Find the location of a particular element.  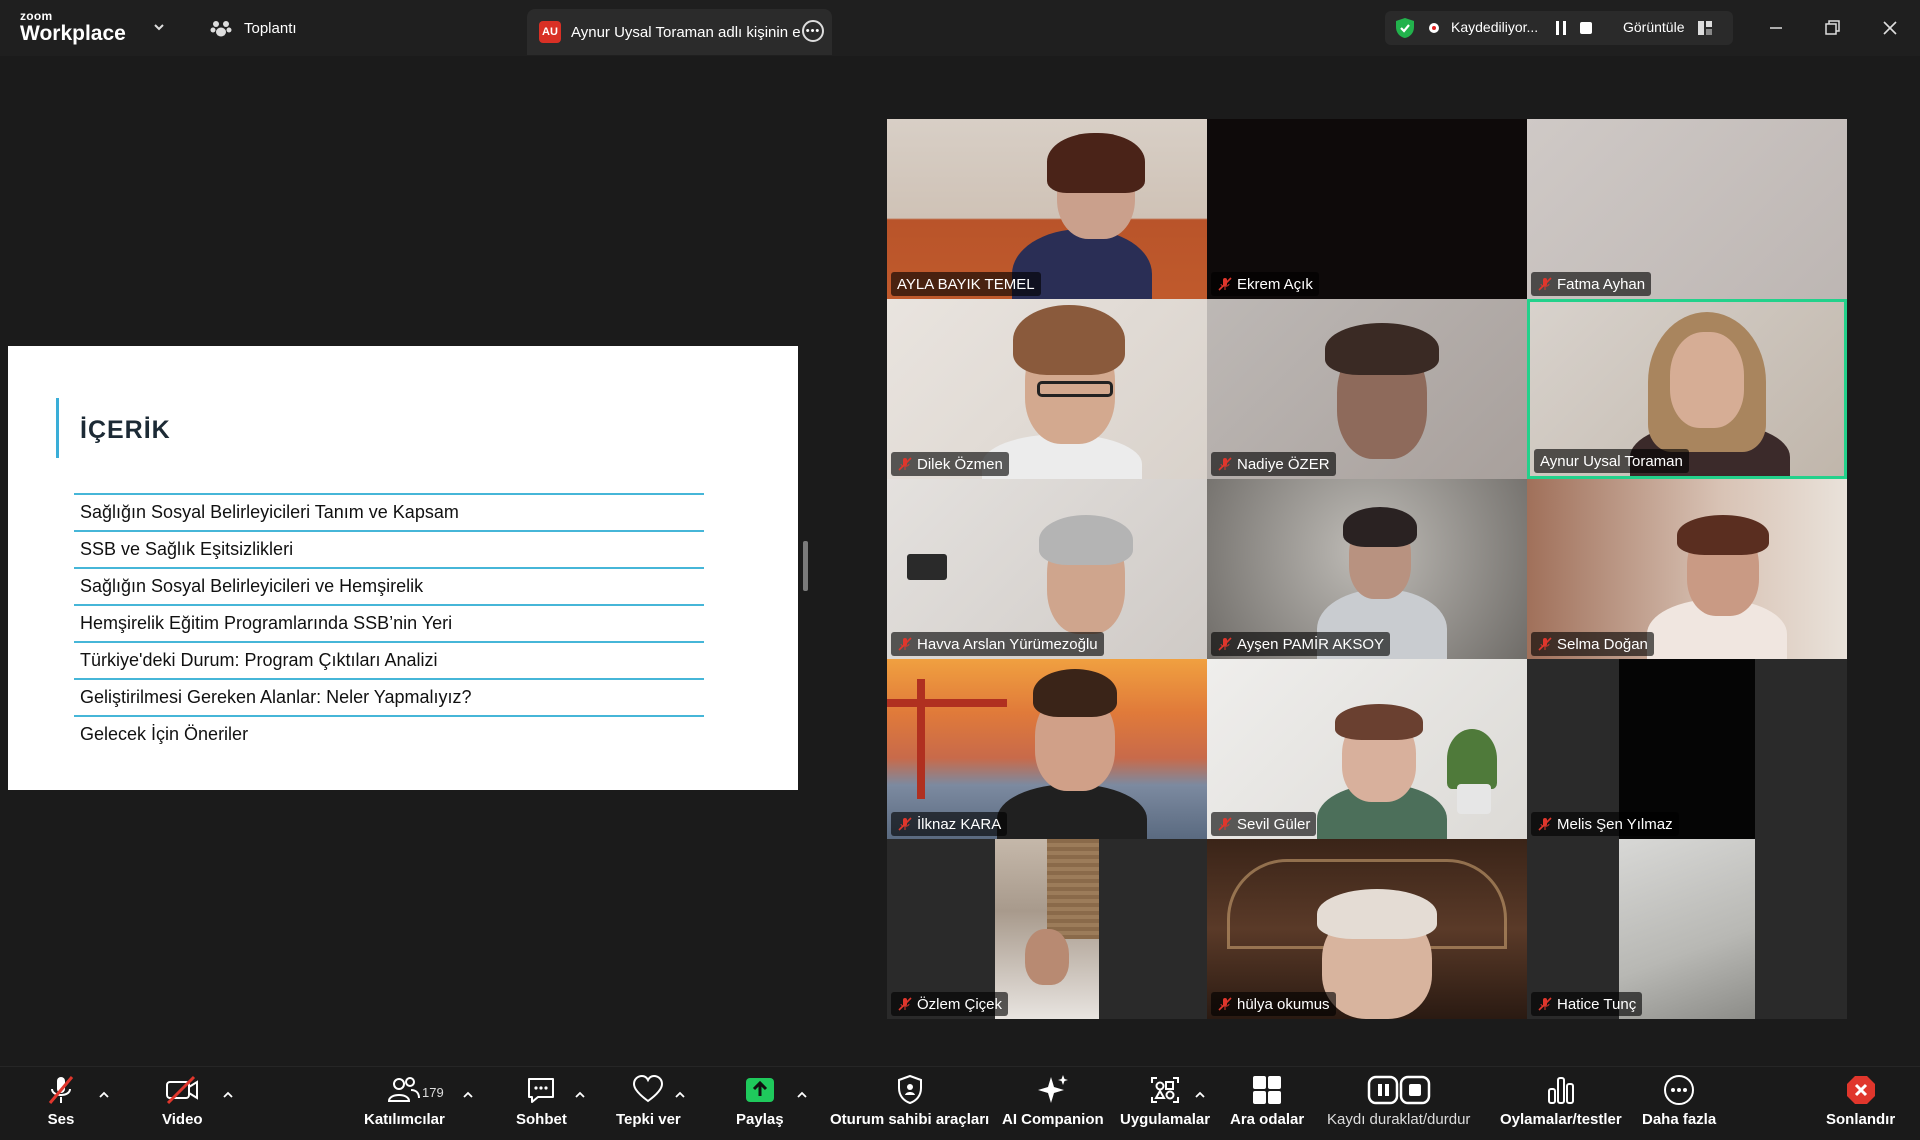

participants-icon is located at coordinates (404, 1089).